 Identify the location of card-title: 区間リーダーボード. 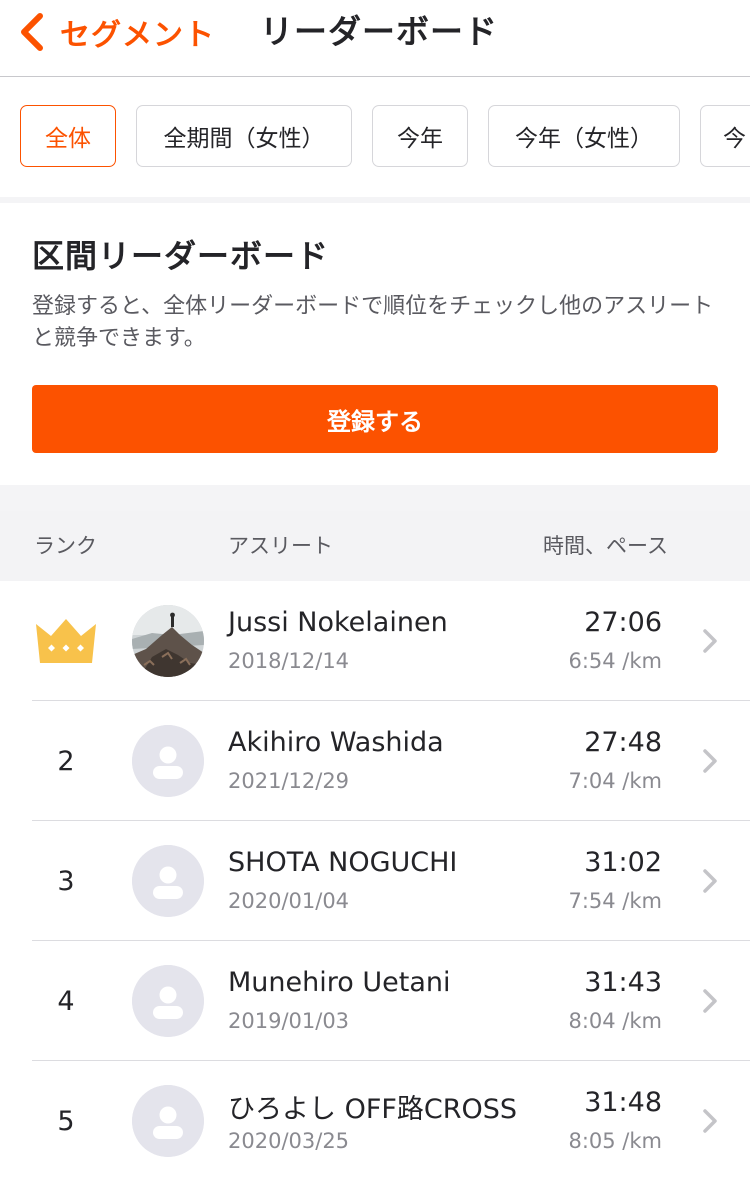
(181, 256).